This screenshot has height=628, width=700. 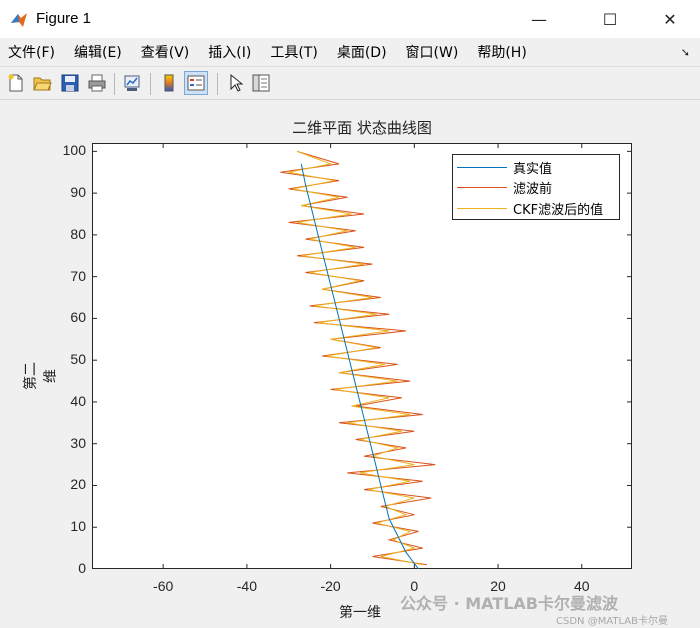 I want to click on save-button, so click(x=70, y=83).